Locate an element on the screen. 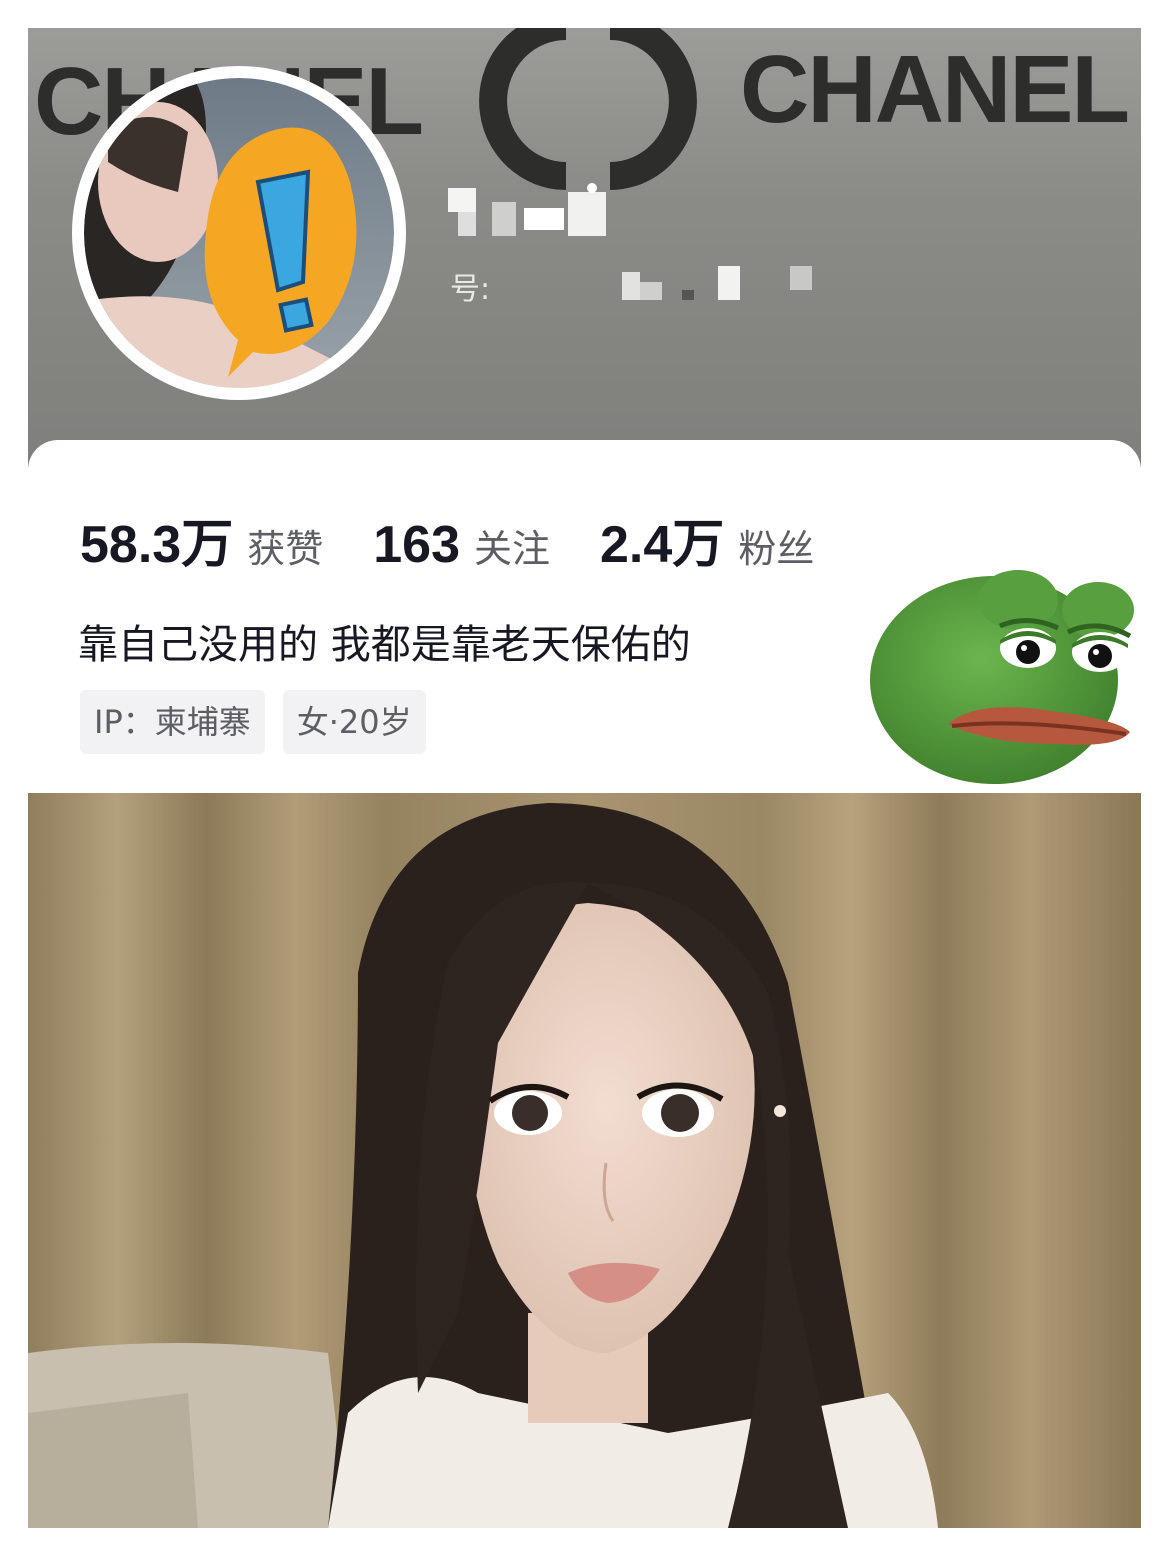  following-label: 关注 is located at coordinates (512, 549).